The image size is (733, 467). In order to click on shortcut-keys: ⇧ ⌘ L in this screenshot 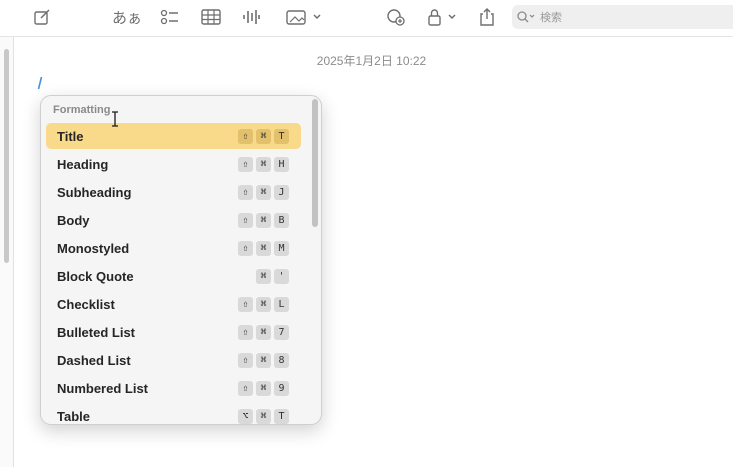, I will do `click(263, 304)`.